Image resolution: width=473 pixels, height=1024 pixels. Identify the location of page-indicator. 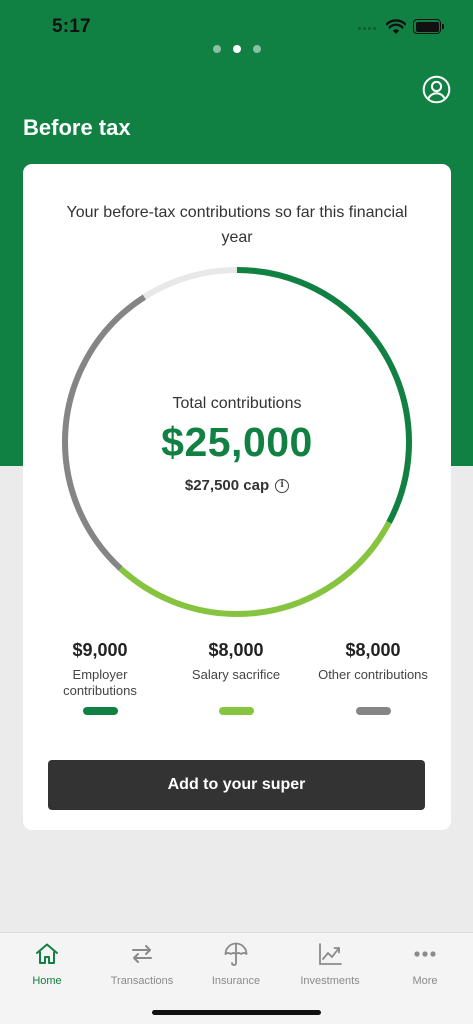
(237, 49).